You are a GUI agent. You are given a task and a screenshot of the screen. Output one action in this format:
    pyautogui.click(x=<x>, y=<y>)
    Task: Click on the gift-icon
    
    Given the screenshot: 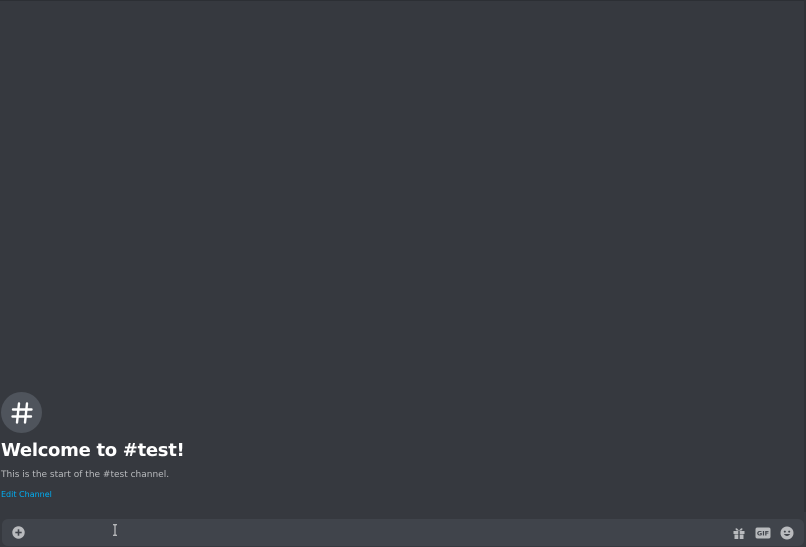 What is the action you would take?
    pyautogui.click(x=738, y=533)
    